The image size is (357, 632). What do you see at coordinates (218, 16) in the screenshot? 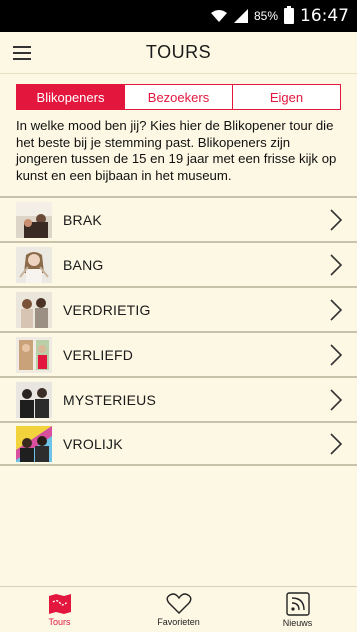
I see `wifi-icon` at bounding box center [218, 16].